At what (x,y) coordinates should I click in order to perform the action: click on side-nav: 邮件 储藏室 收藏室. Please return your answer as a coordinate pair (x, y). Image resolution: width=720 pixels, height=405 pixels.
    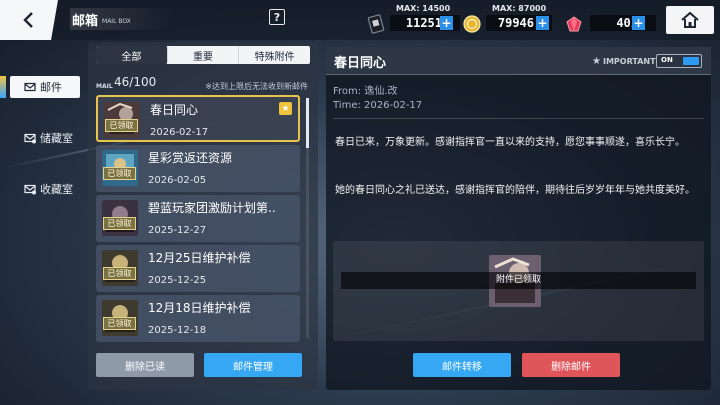
    Looking at the image, I should click on (44, 222).